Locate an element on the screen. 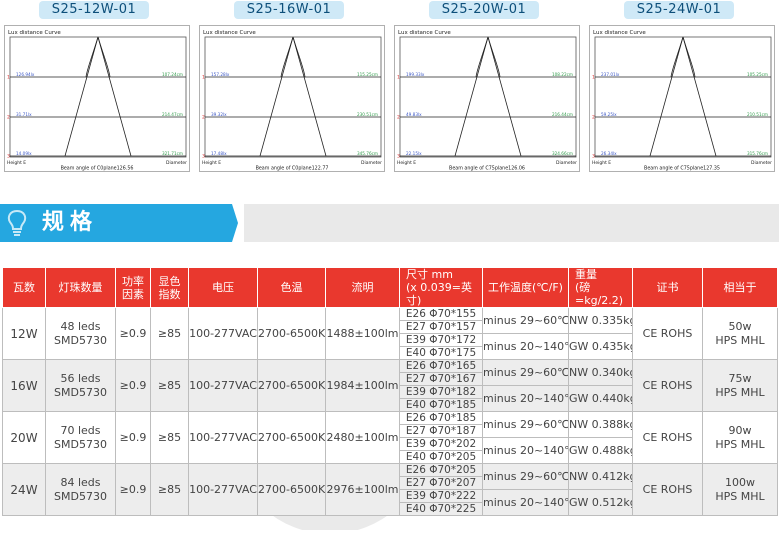 Image resolution: width=779 pixels, height=533 pixels. cell-leds: 84 leds SMD5730 is located at coordinates (80, 489).